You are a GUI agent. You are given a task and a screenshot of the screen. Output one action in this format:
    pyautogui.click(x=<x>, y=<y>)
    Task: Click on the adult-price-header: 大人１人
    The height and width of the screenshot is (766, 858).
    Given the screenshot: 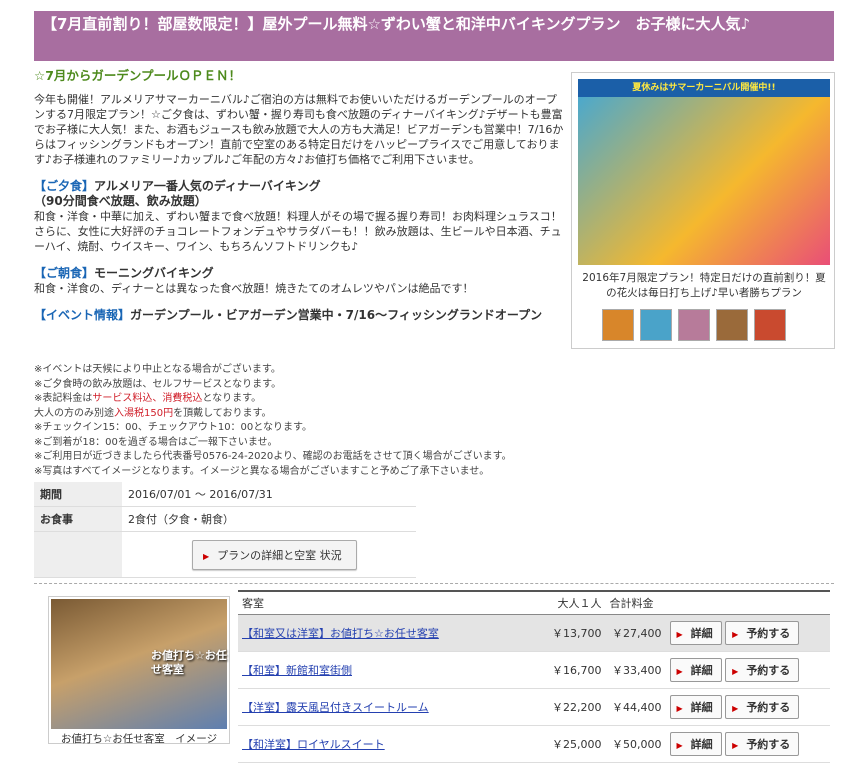 What is the action you would take?
    pyautogui.click(x=577, y=602)
    